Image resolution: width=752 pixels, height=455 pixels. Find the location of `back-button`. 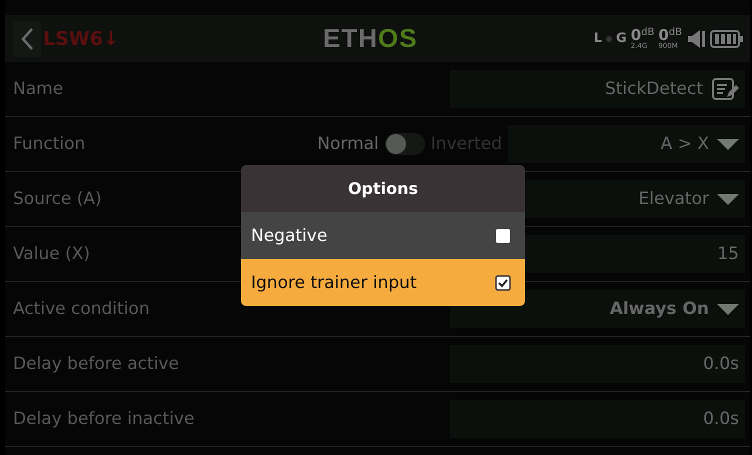

back-button is located at coordinates (27, 38).